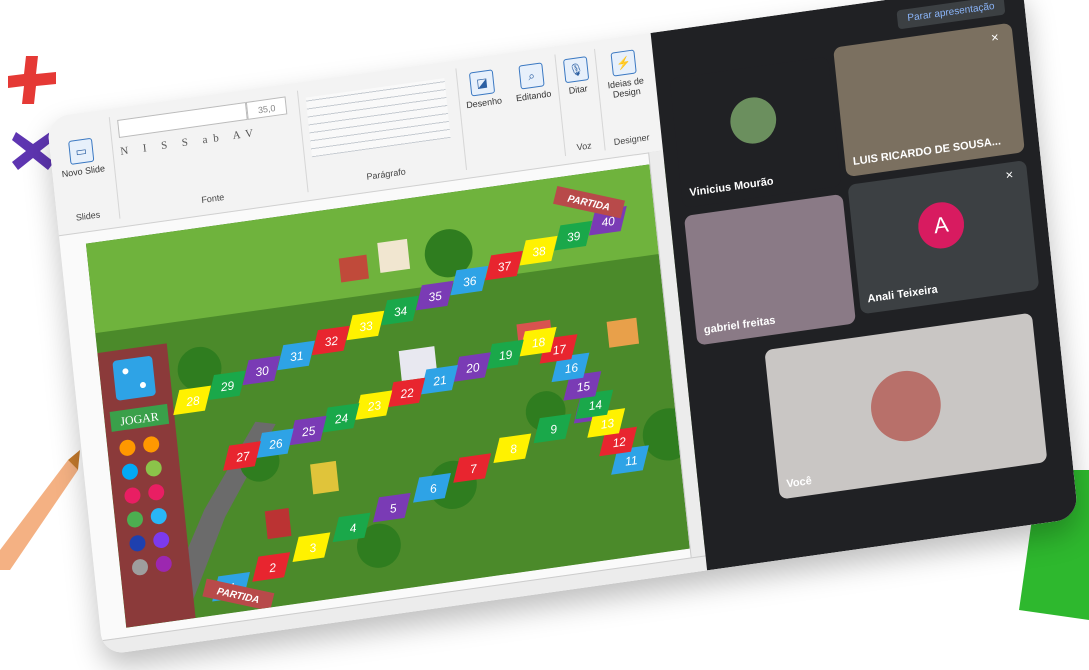  I want to click on board-square-number: 15, so click(583, 387).